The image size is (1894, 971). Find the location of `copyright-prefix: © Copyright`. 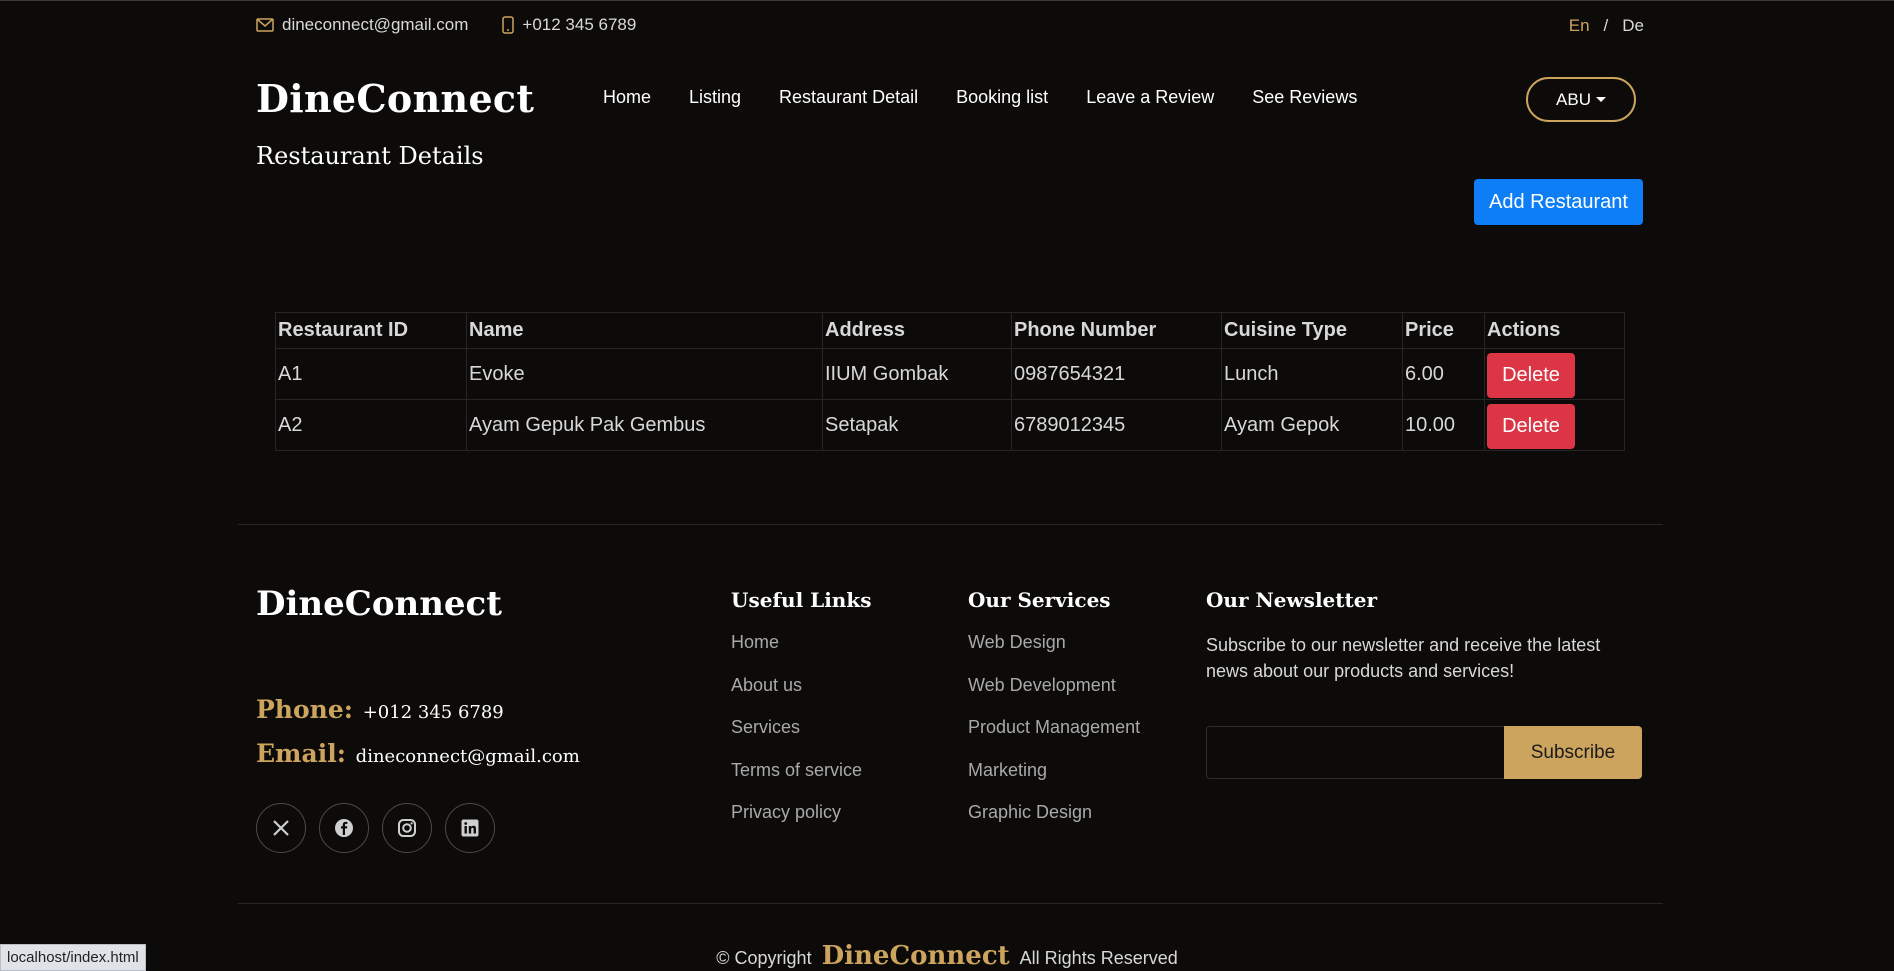

copyright-prefix: © Copyright is located at coordinates (764, 958).